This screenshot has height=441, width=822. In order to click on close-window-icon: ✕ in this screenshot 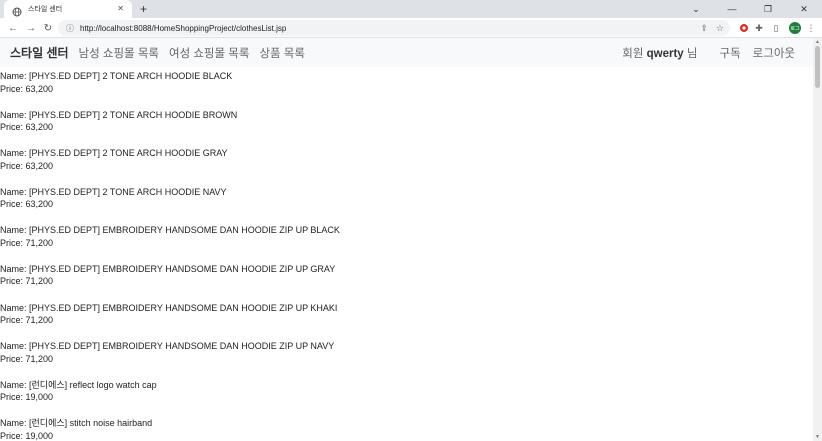, I will do `click(804, 9)`.